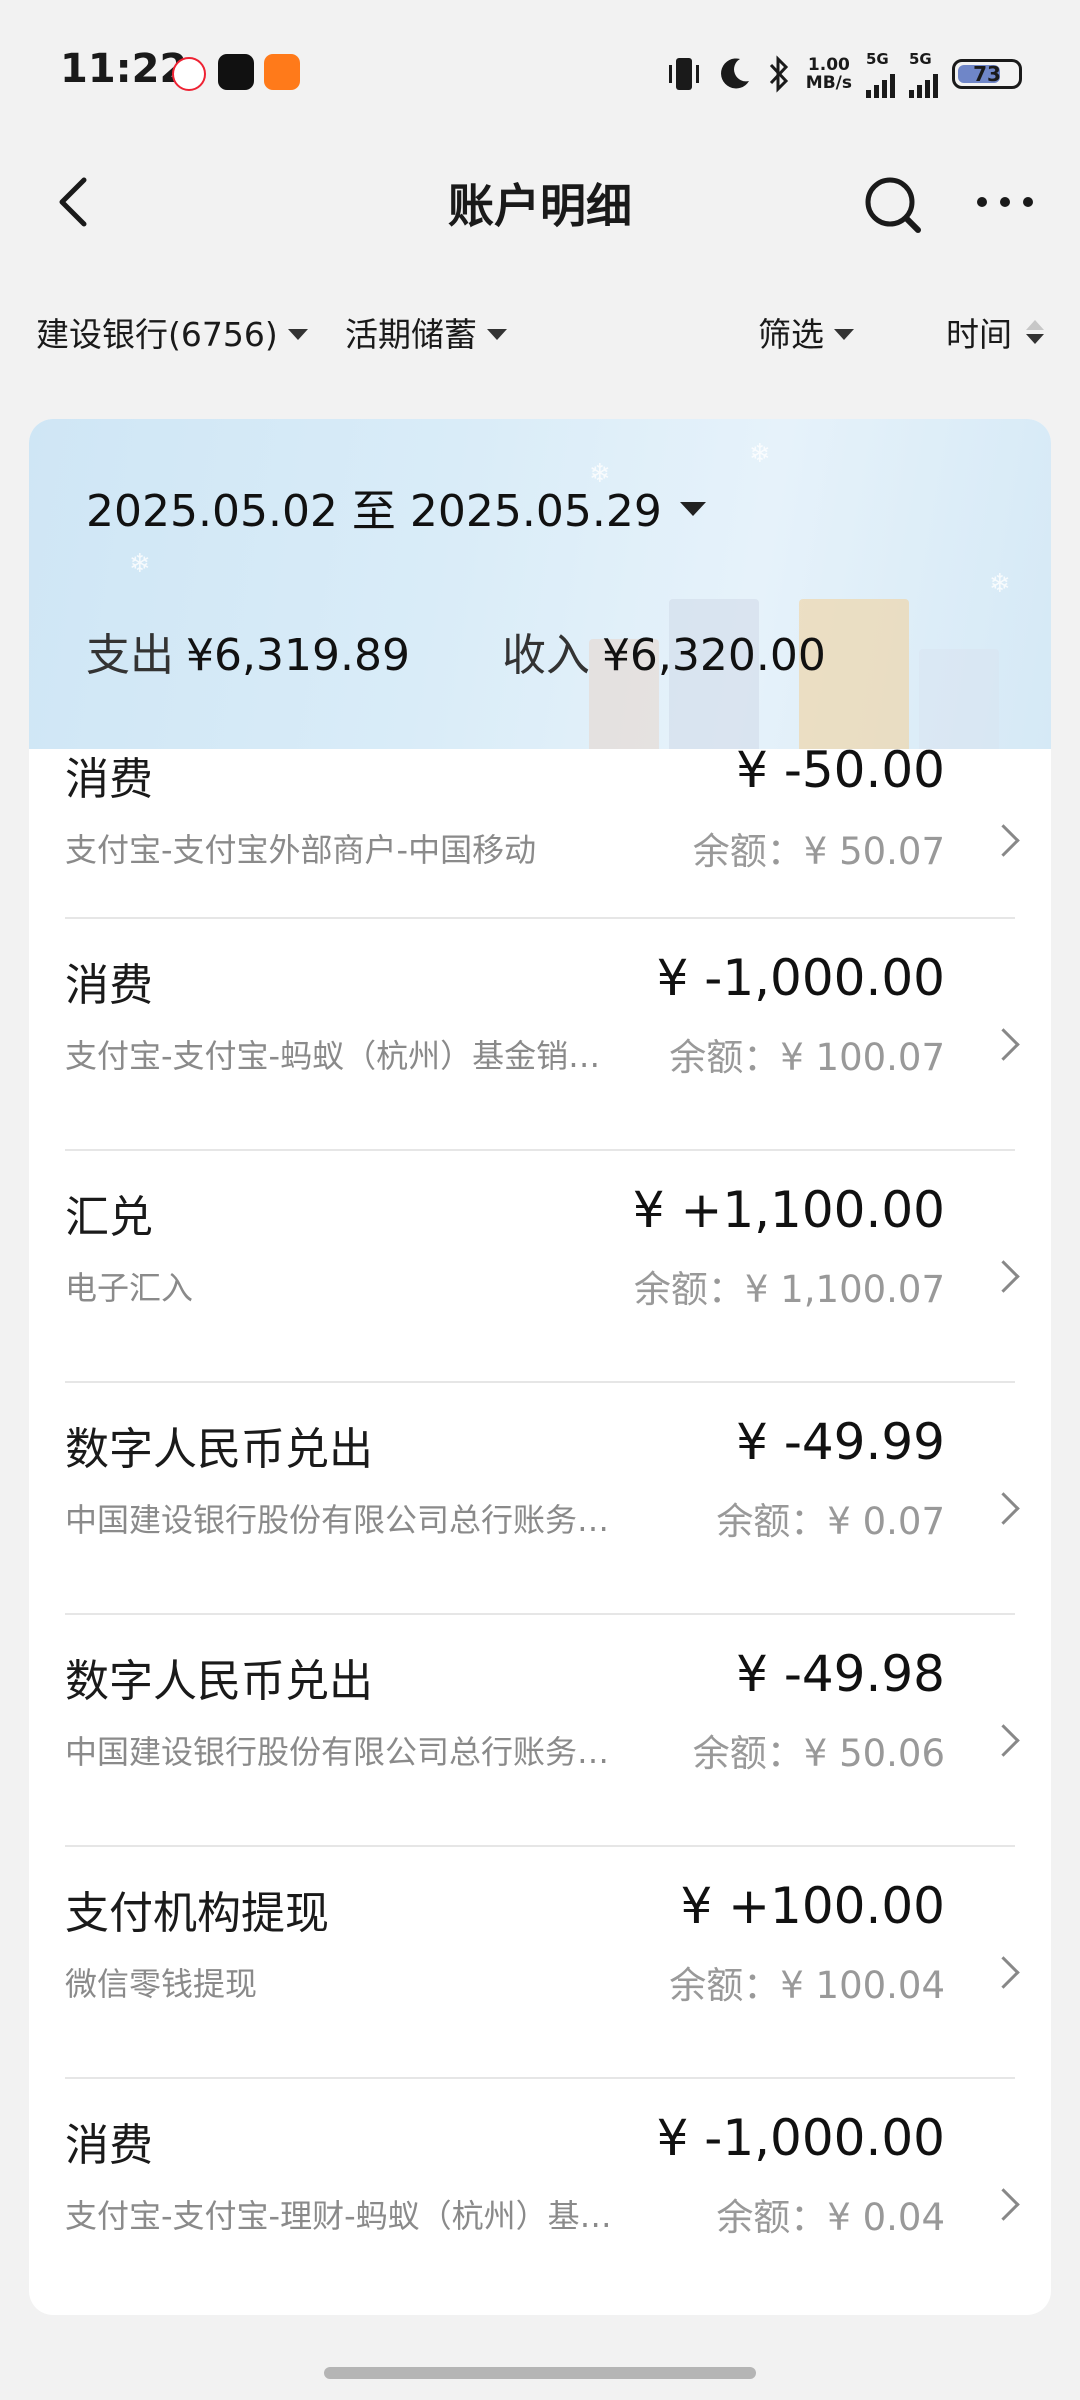  Describe the element at coordinates (124, 69) in the screenshot. I see `status-time: 11:22` at that location.